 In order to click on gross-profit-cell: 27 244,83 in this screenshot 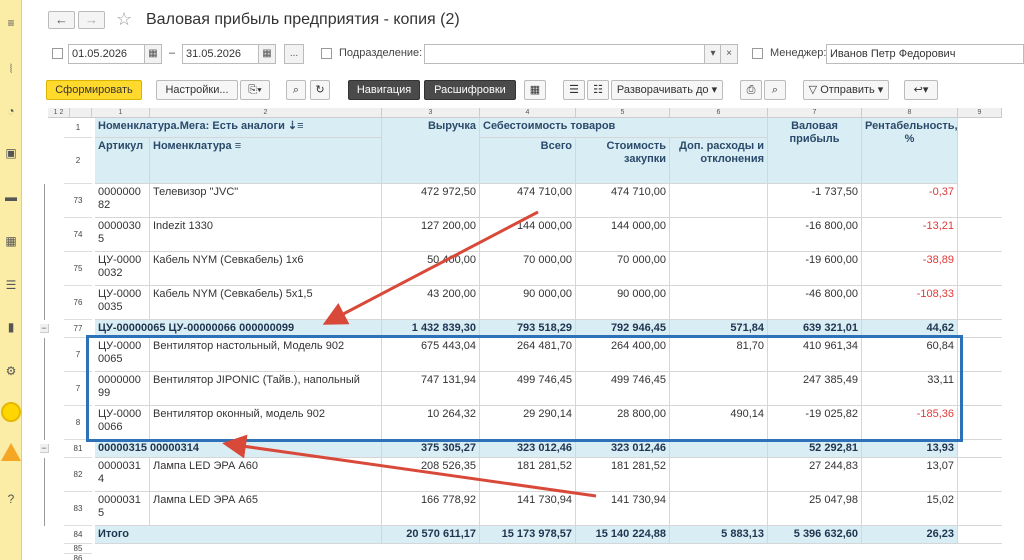, I will do `click(815, 475)`.